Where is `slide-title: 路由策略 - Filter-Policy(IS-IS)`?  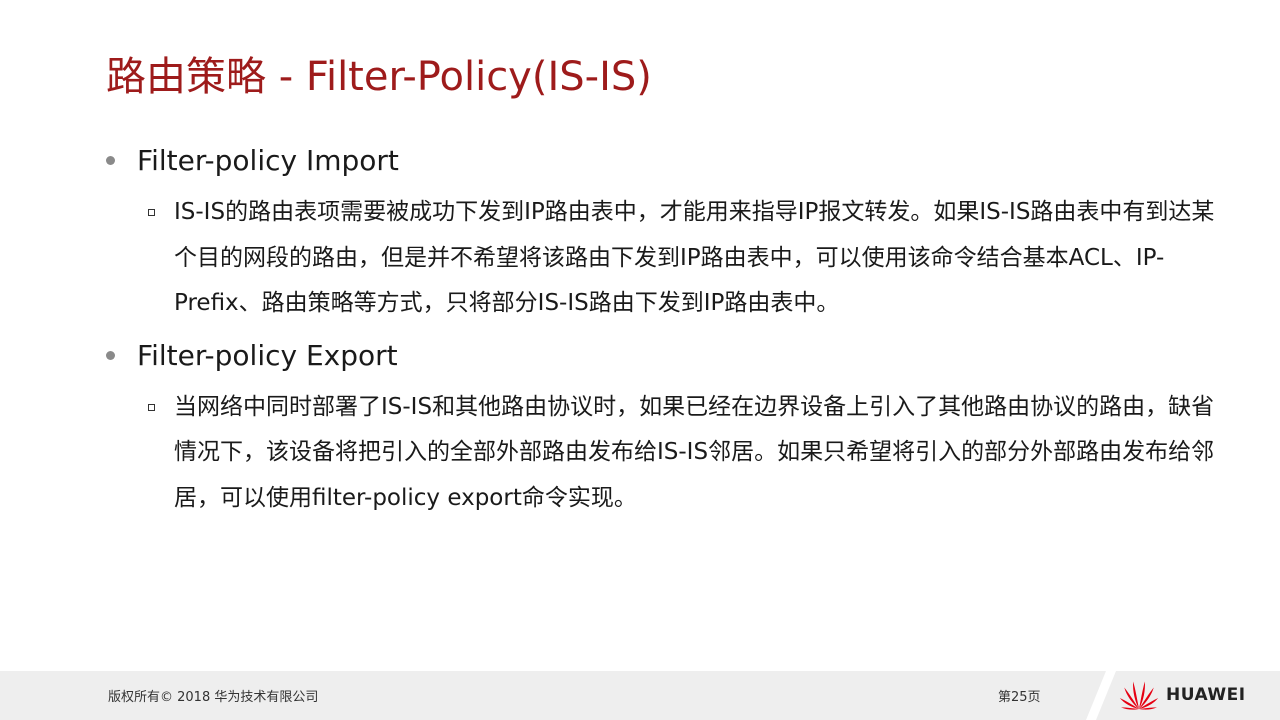 slide-title: 路由策略 - Filter-Policy(IS-IS) is located at coordinates (379, 77).